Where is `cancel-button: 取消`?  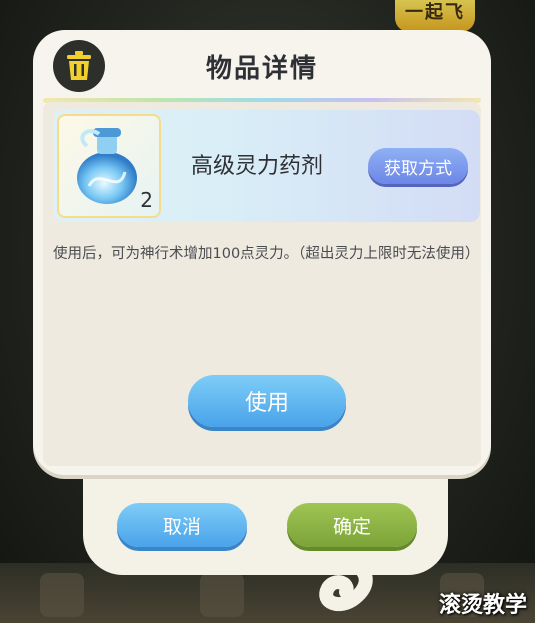 cancel-button: 取消 is located at coordinates (182, 525).